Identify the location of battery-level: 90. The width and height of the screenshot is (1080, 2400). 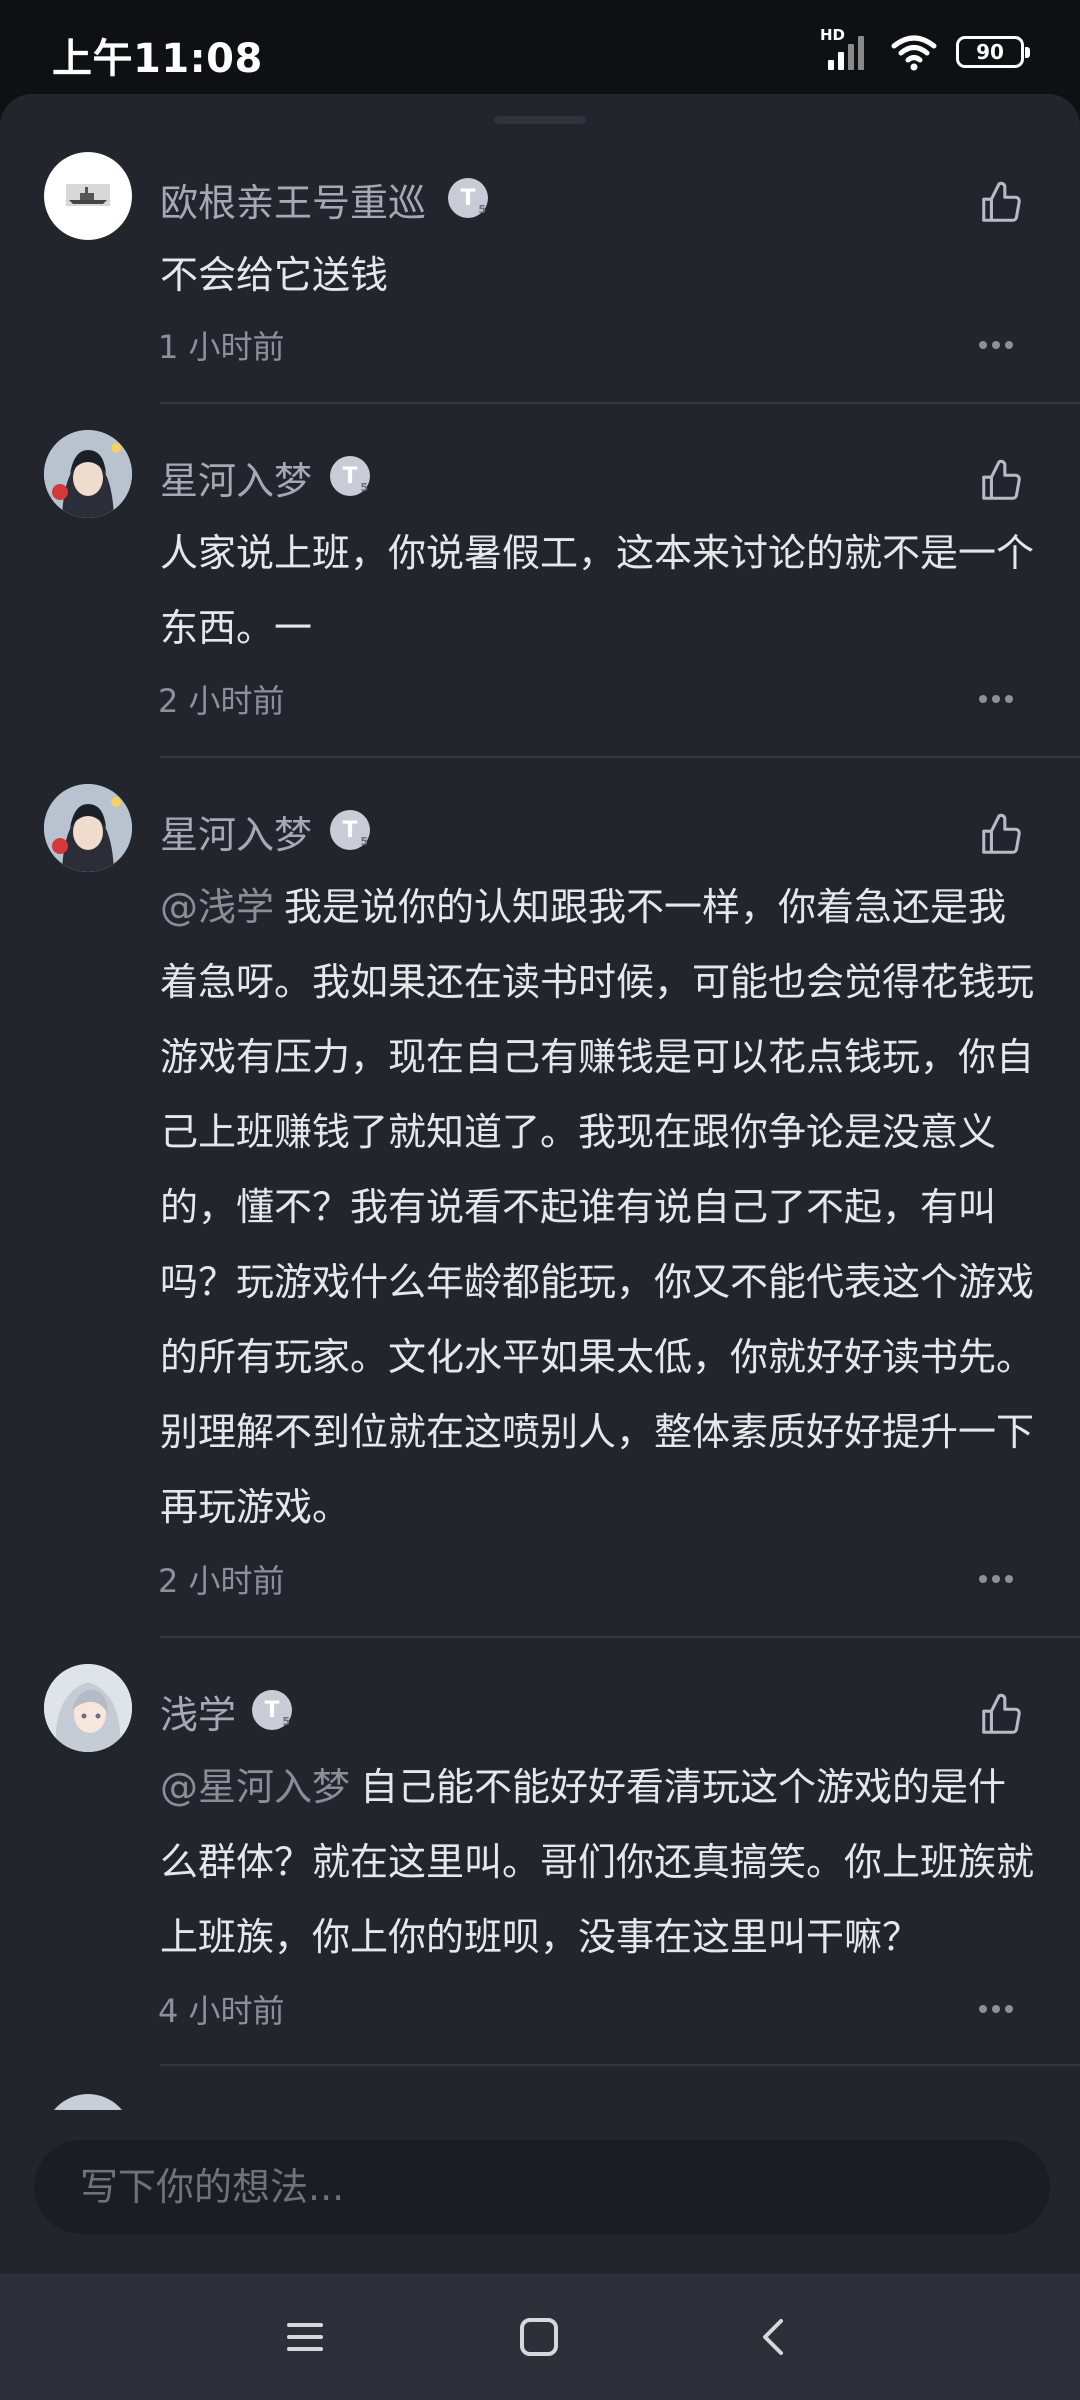
(990, 52).